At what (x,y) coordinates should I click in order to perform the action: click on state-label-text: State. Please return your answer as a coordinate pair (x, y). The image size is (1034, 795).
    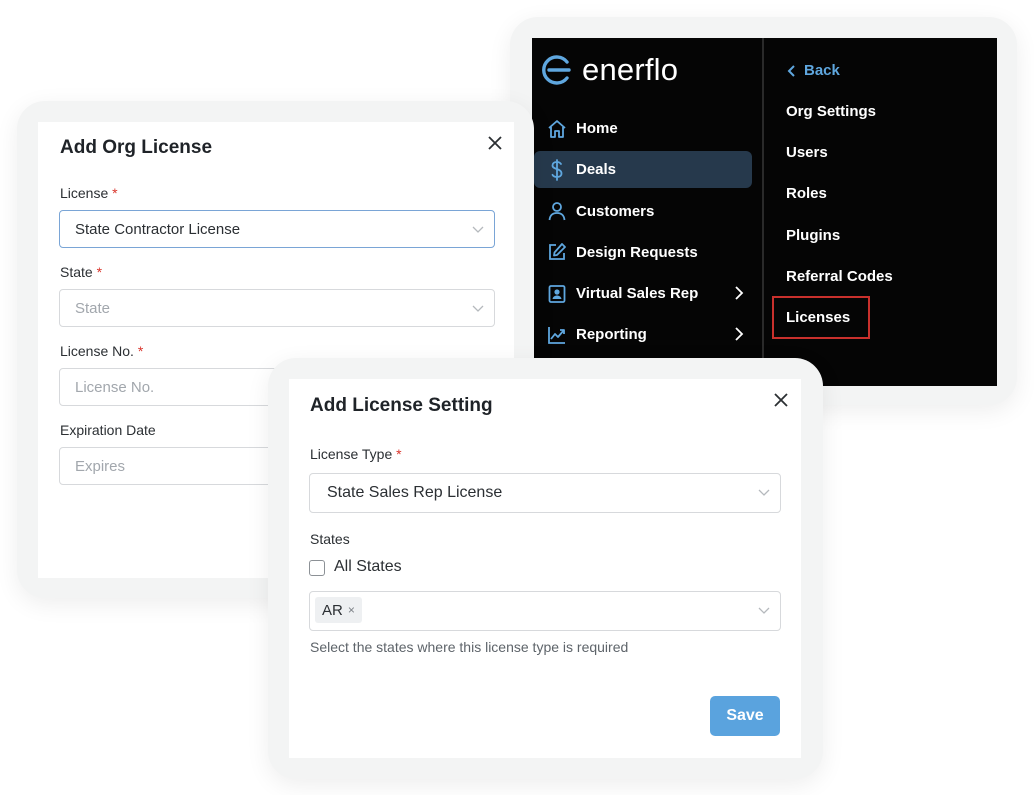
    Looking at the image, I should click on (76, 272).